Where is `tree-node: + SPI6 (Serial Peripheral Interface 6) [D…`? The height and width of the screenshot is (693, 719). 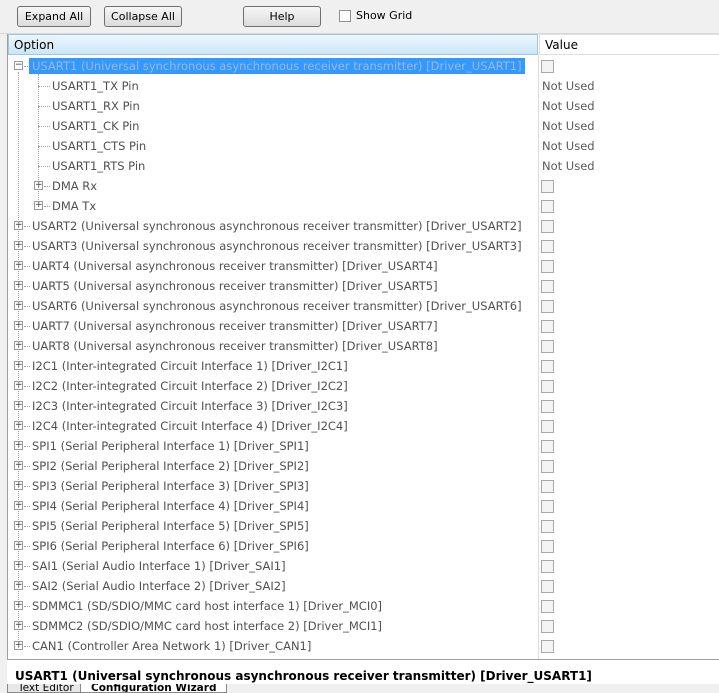 tree-node: + SPI6 (Serial Peripheral Interface 6) [D… is located at coordinates (363, 546).